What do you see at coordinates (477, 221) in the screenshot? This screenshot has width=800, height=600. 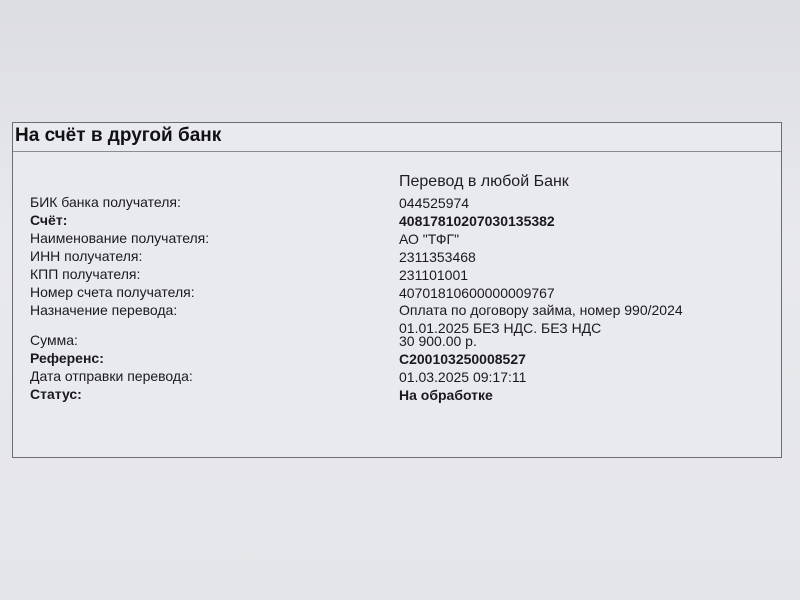 I see `account-value: 40817810207030135382` at bounding box center [477, 221].